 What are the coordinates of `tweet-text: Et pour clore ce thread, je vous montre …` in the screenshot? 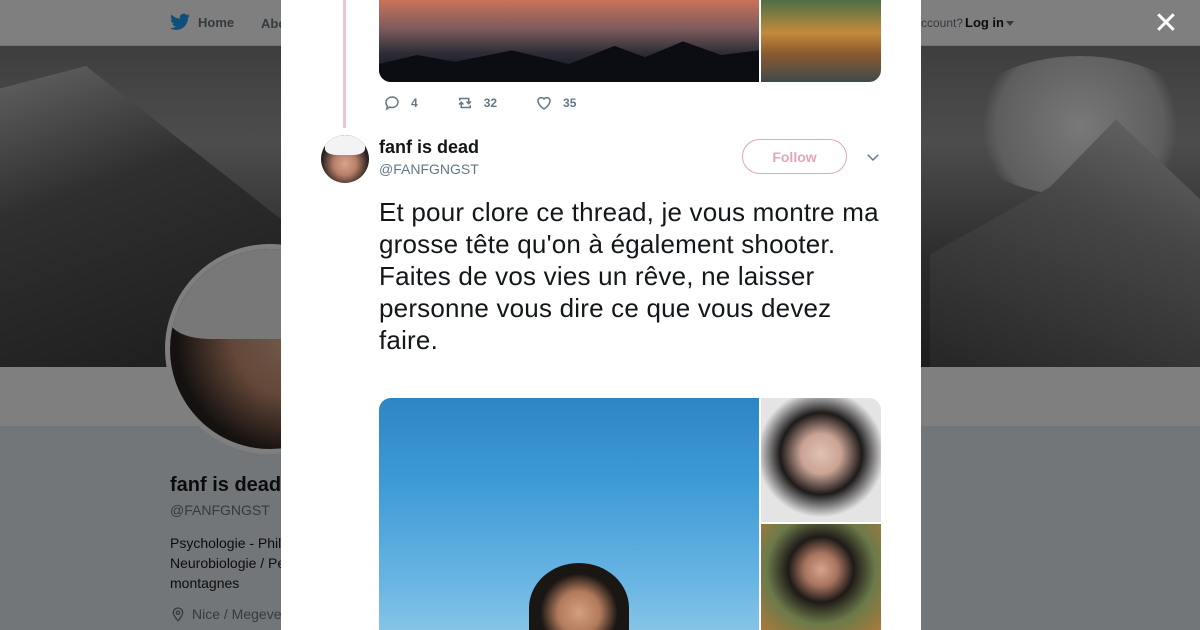 It's located at (630, 276).